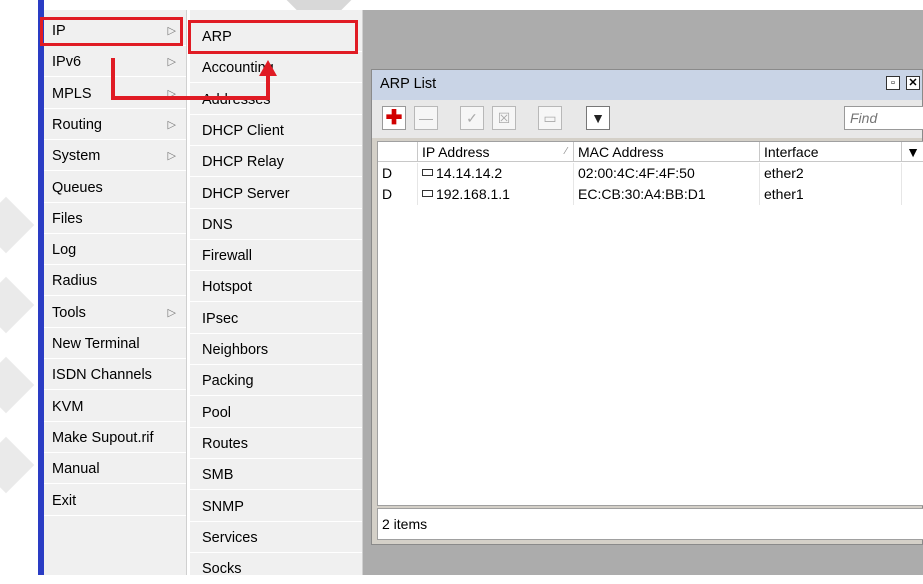 Image resolution: width=923 pixels, height=584 pixels. Describe the element at coordinates (276, 538) in the screenshot. I see `submenu-item-services: Services` at that location.